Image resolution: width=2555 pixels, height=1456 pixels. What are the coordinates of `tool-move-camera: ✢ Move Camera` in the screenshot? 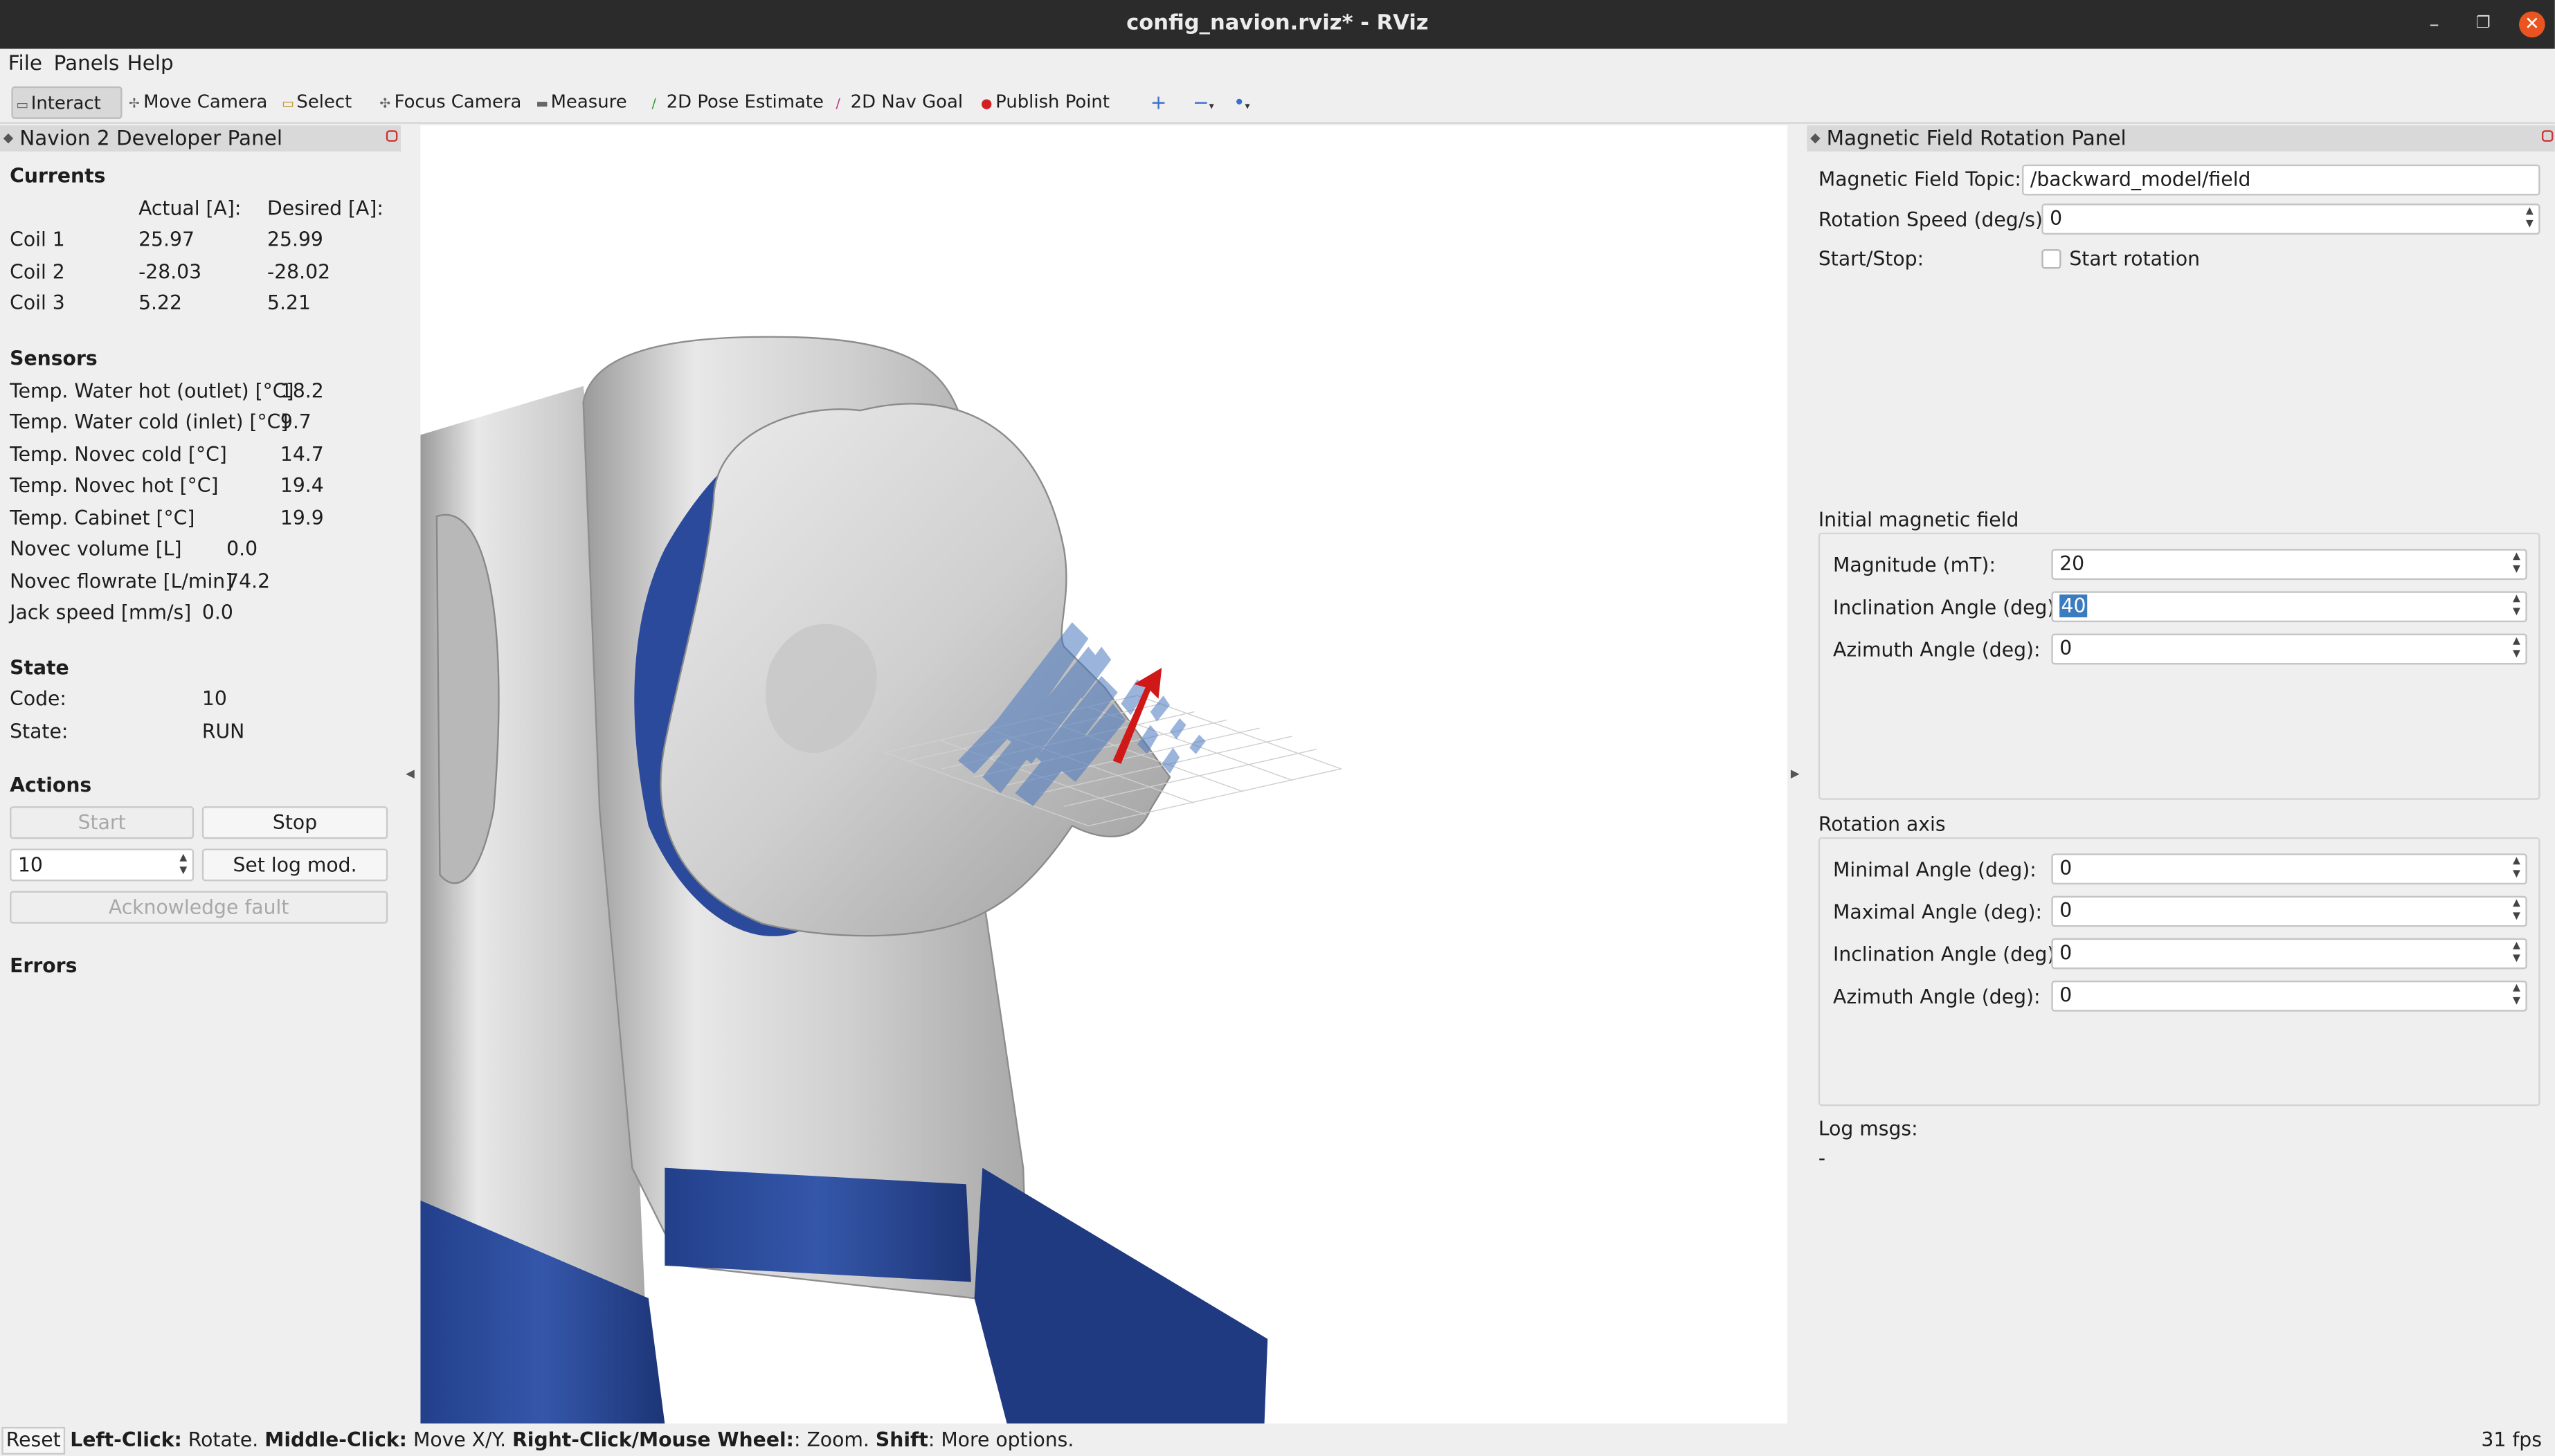 It's located at (196, 103).